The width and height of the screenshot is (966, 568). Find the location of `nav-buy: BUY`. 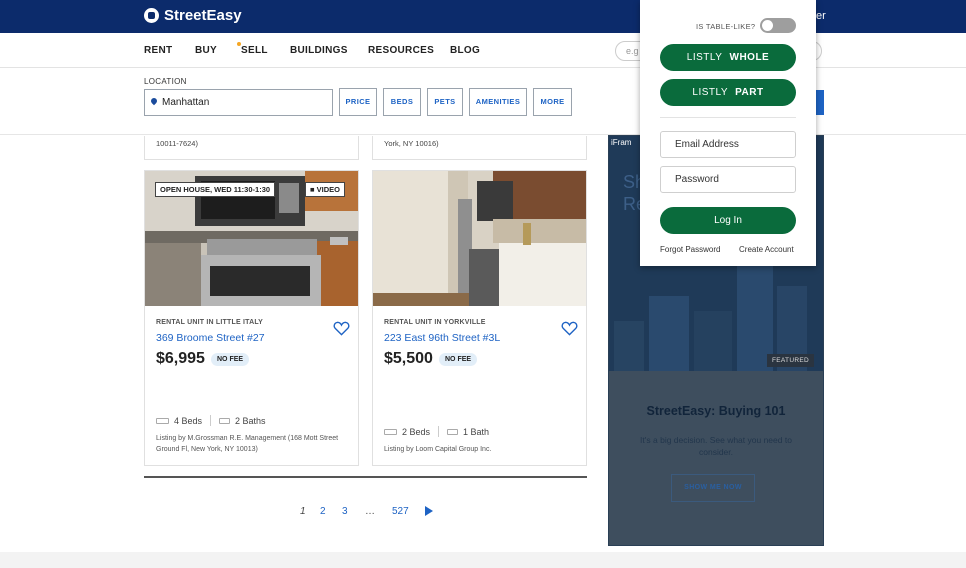

nav-buy: BUY is located at coordinates (206, 50).